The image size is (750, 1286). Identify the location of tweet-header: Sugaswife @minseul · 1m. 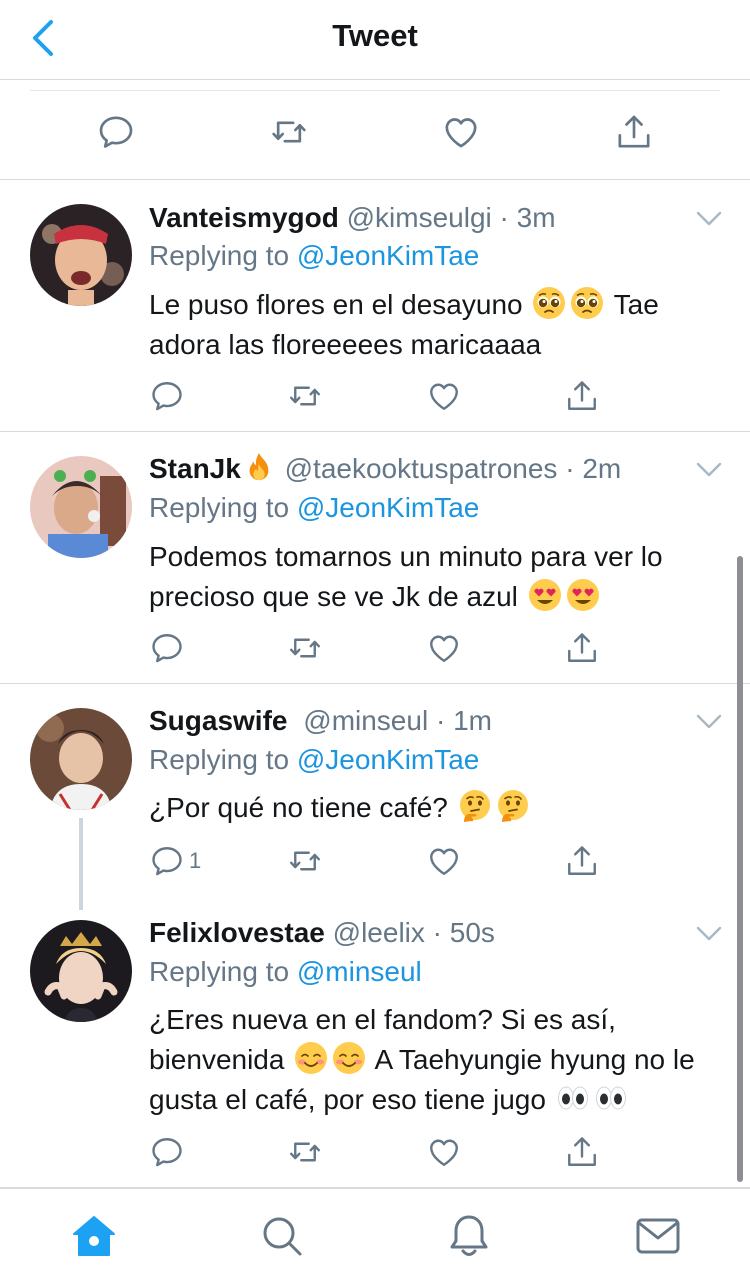
(320, 721).